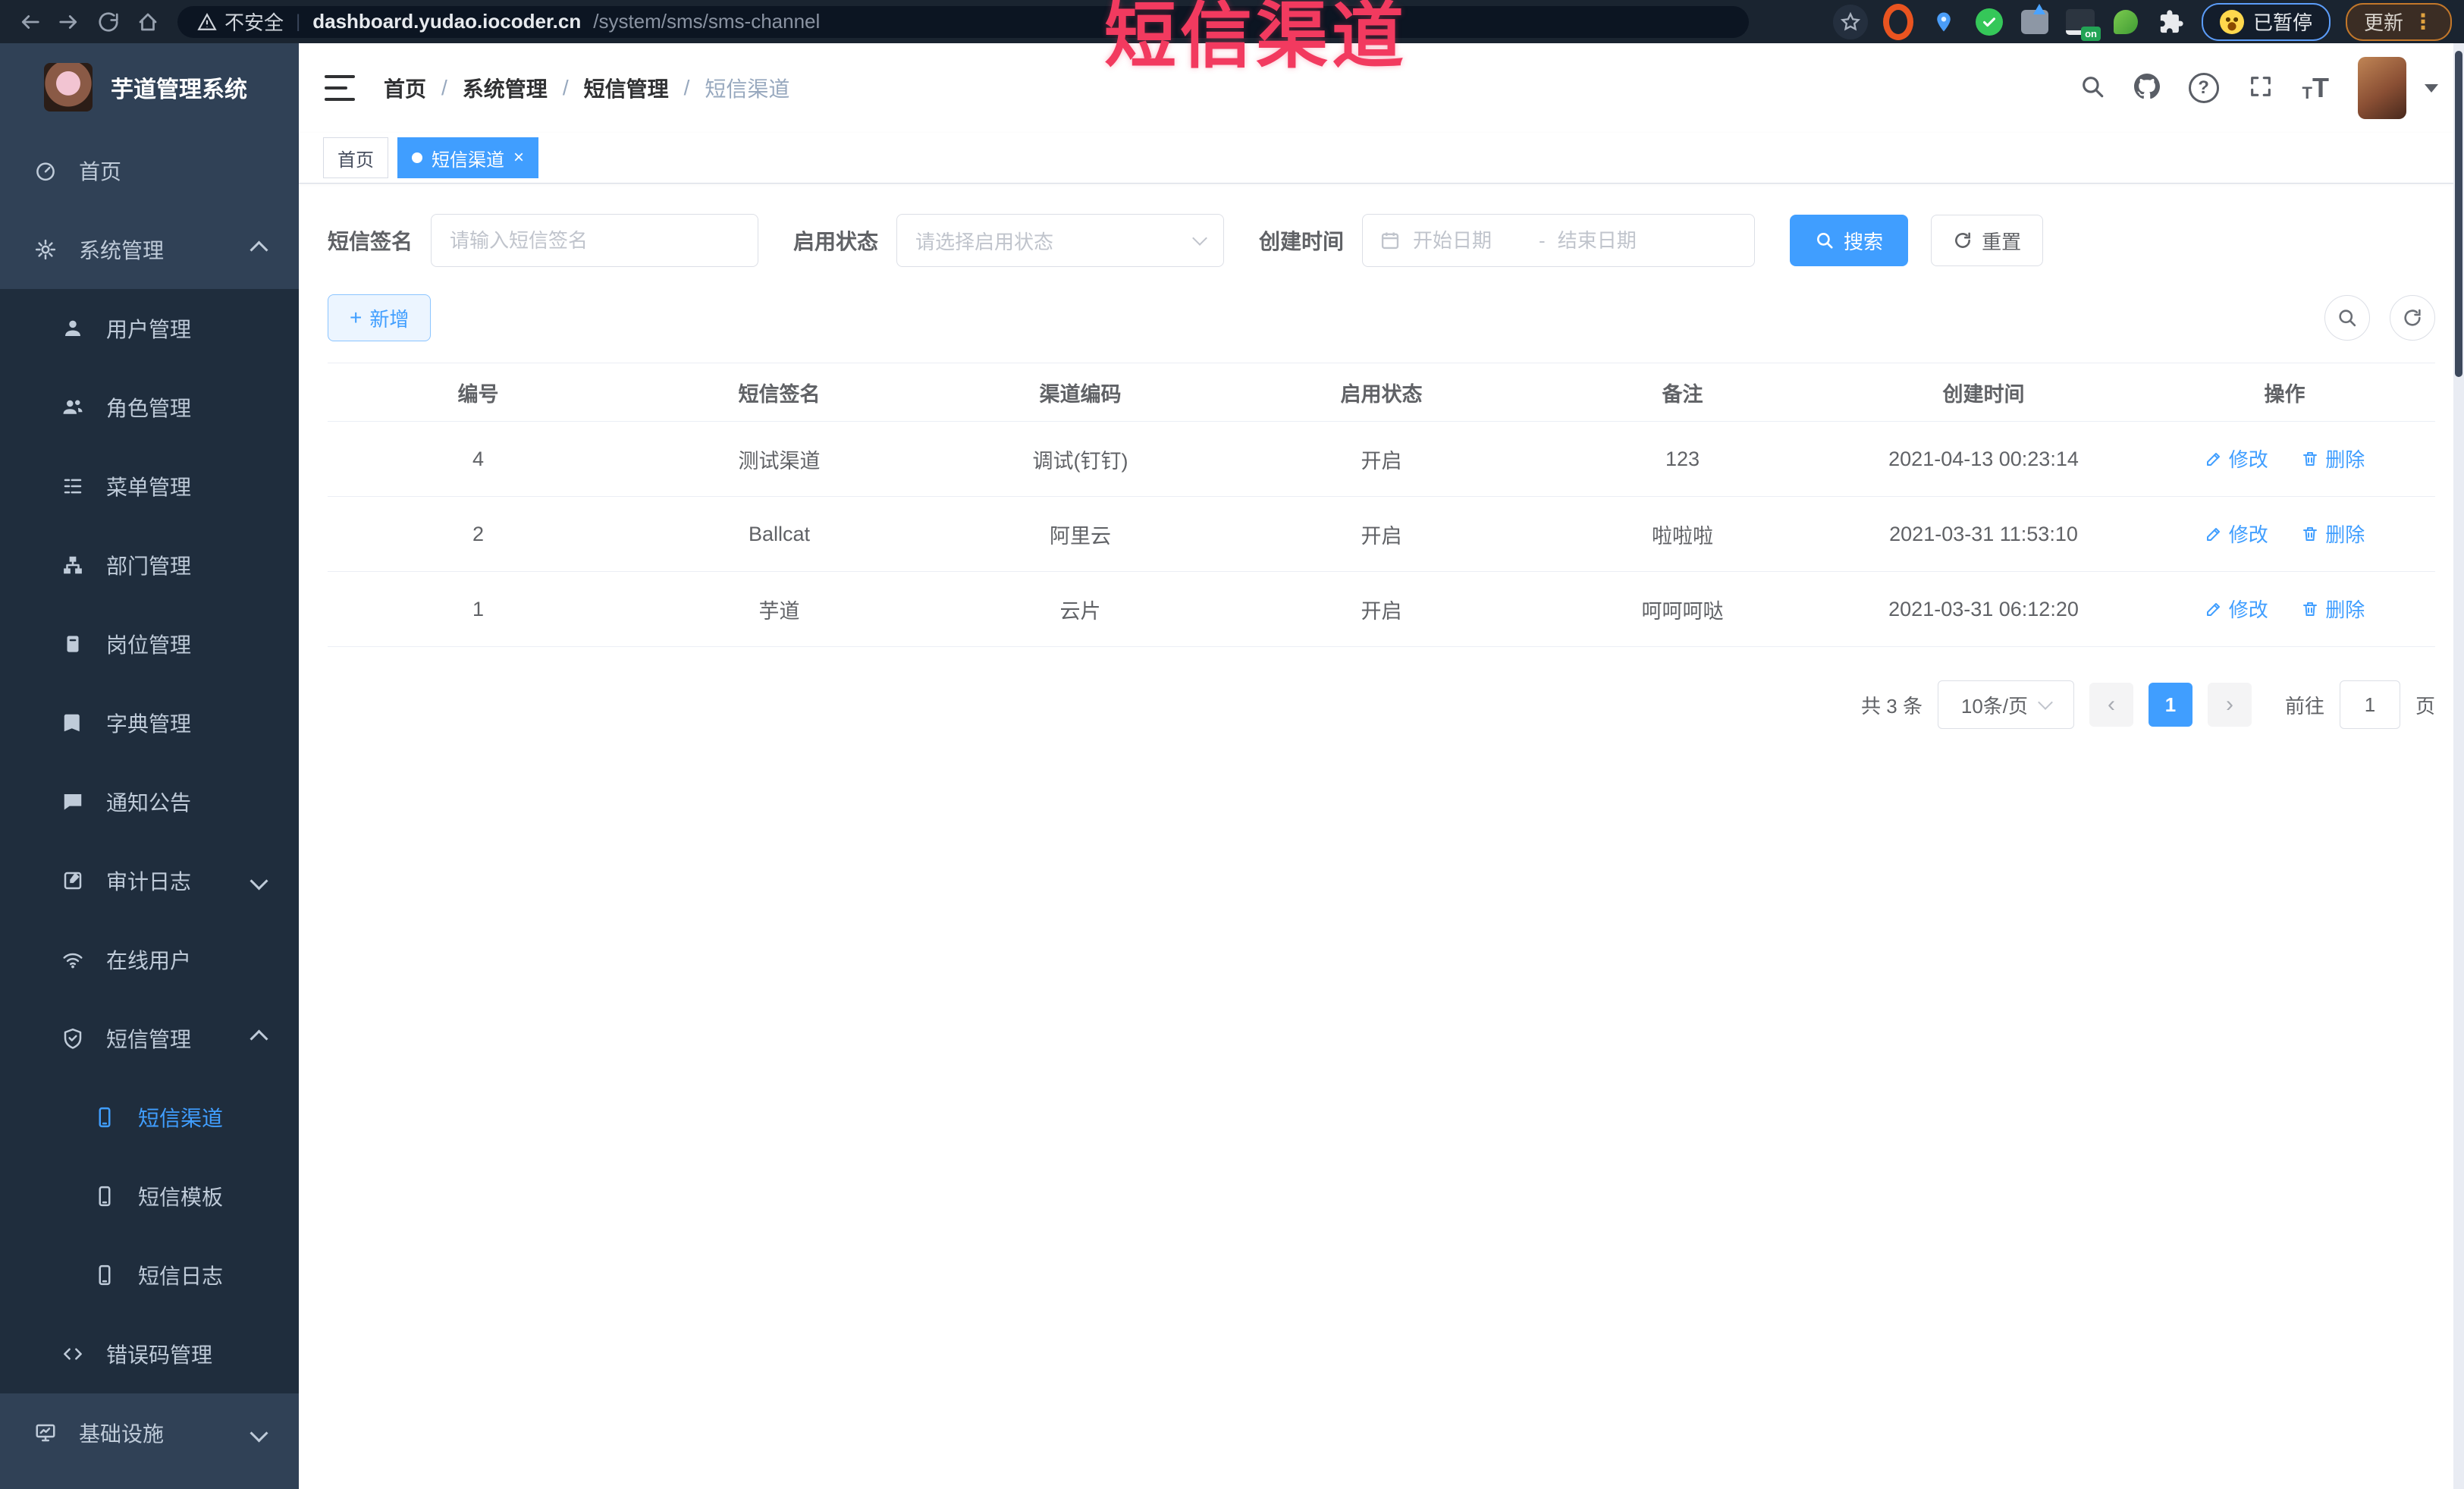 The width and height of the screenshot is (2464, 1489). I want to click on list-icon, so click(73, 486).